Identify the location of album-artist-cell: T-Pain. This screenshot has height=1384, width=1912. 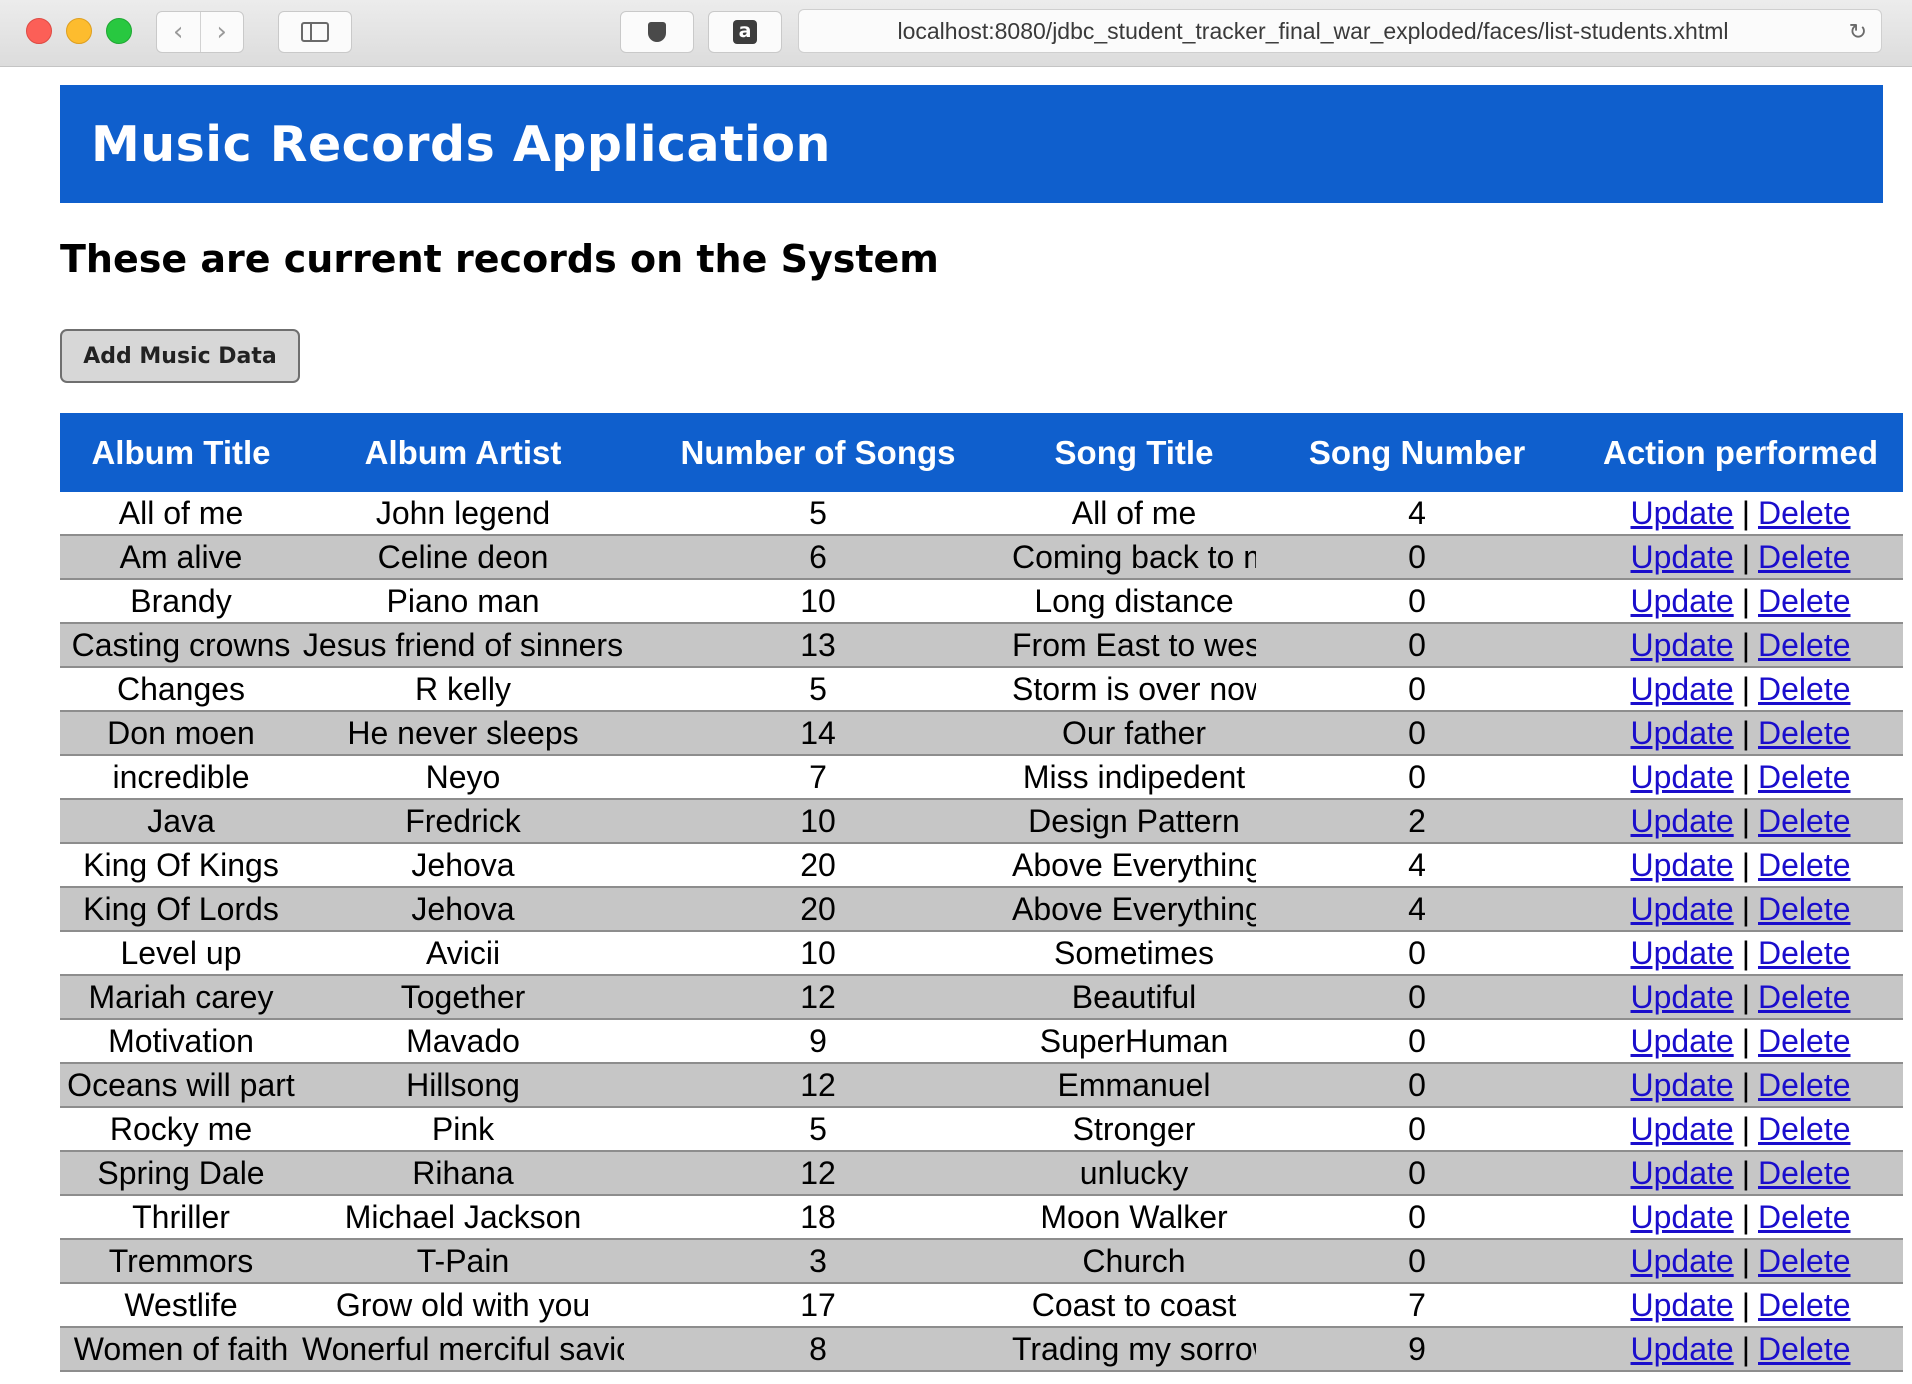
(463, 1261).